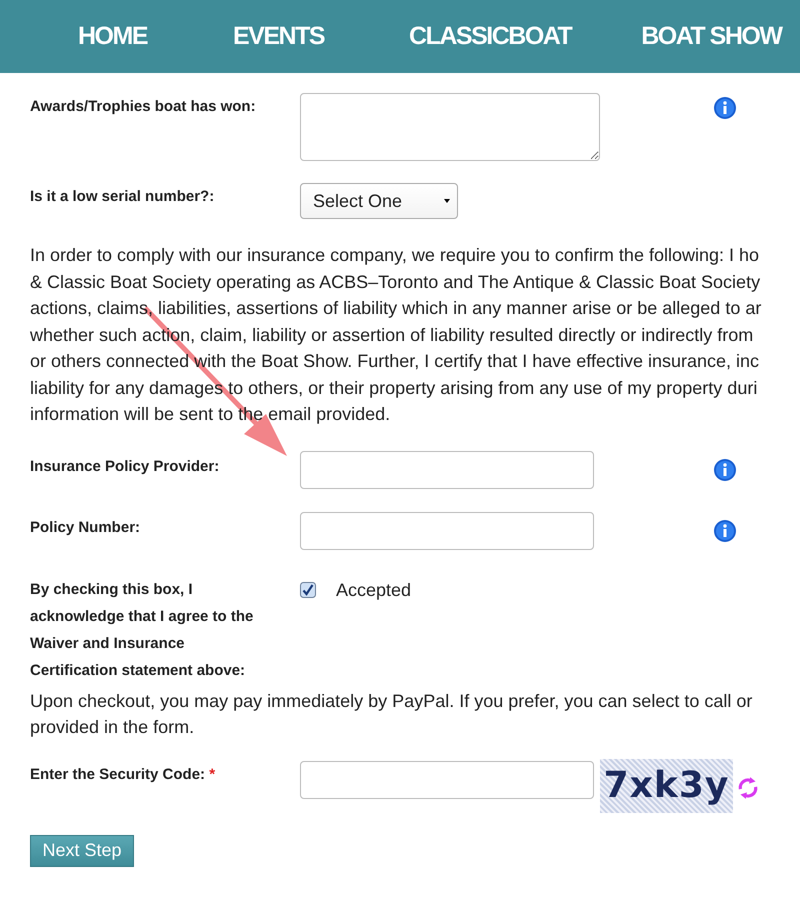  Describe the element at coordinates (278, 36) in the screenshot. I see `nav-link: EVENTS` at that location.